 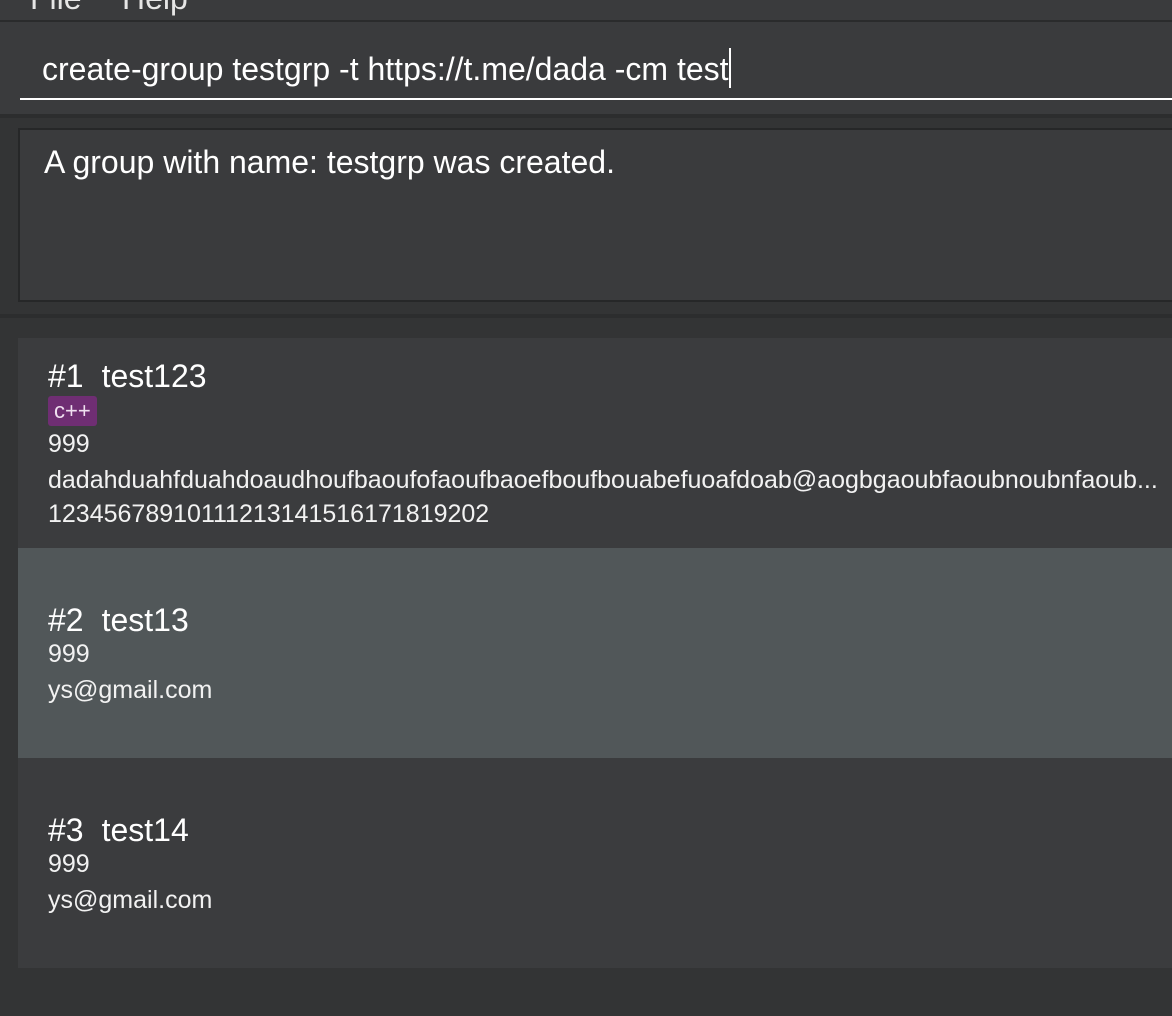 What do you see at coordinates (145, 830) in the screenshot?
I see `person-name: test14` at bounding box center [145, 830].